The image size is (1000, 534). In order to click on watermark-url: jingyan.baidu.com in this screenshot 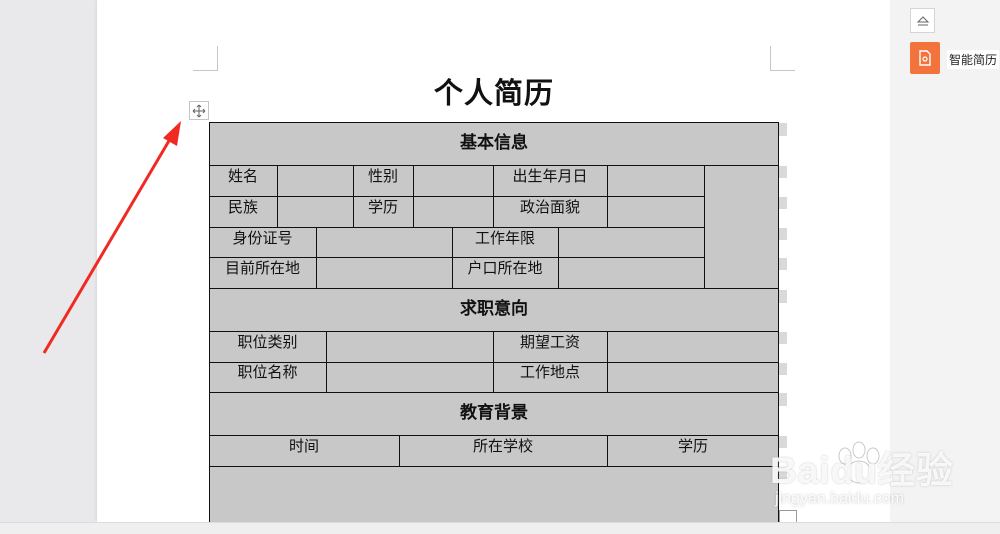, I will do `click(839, 498)`.